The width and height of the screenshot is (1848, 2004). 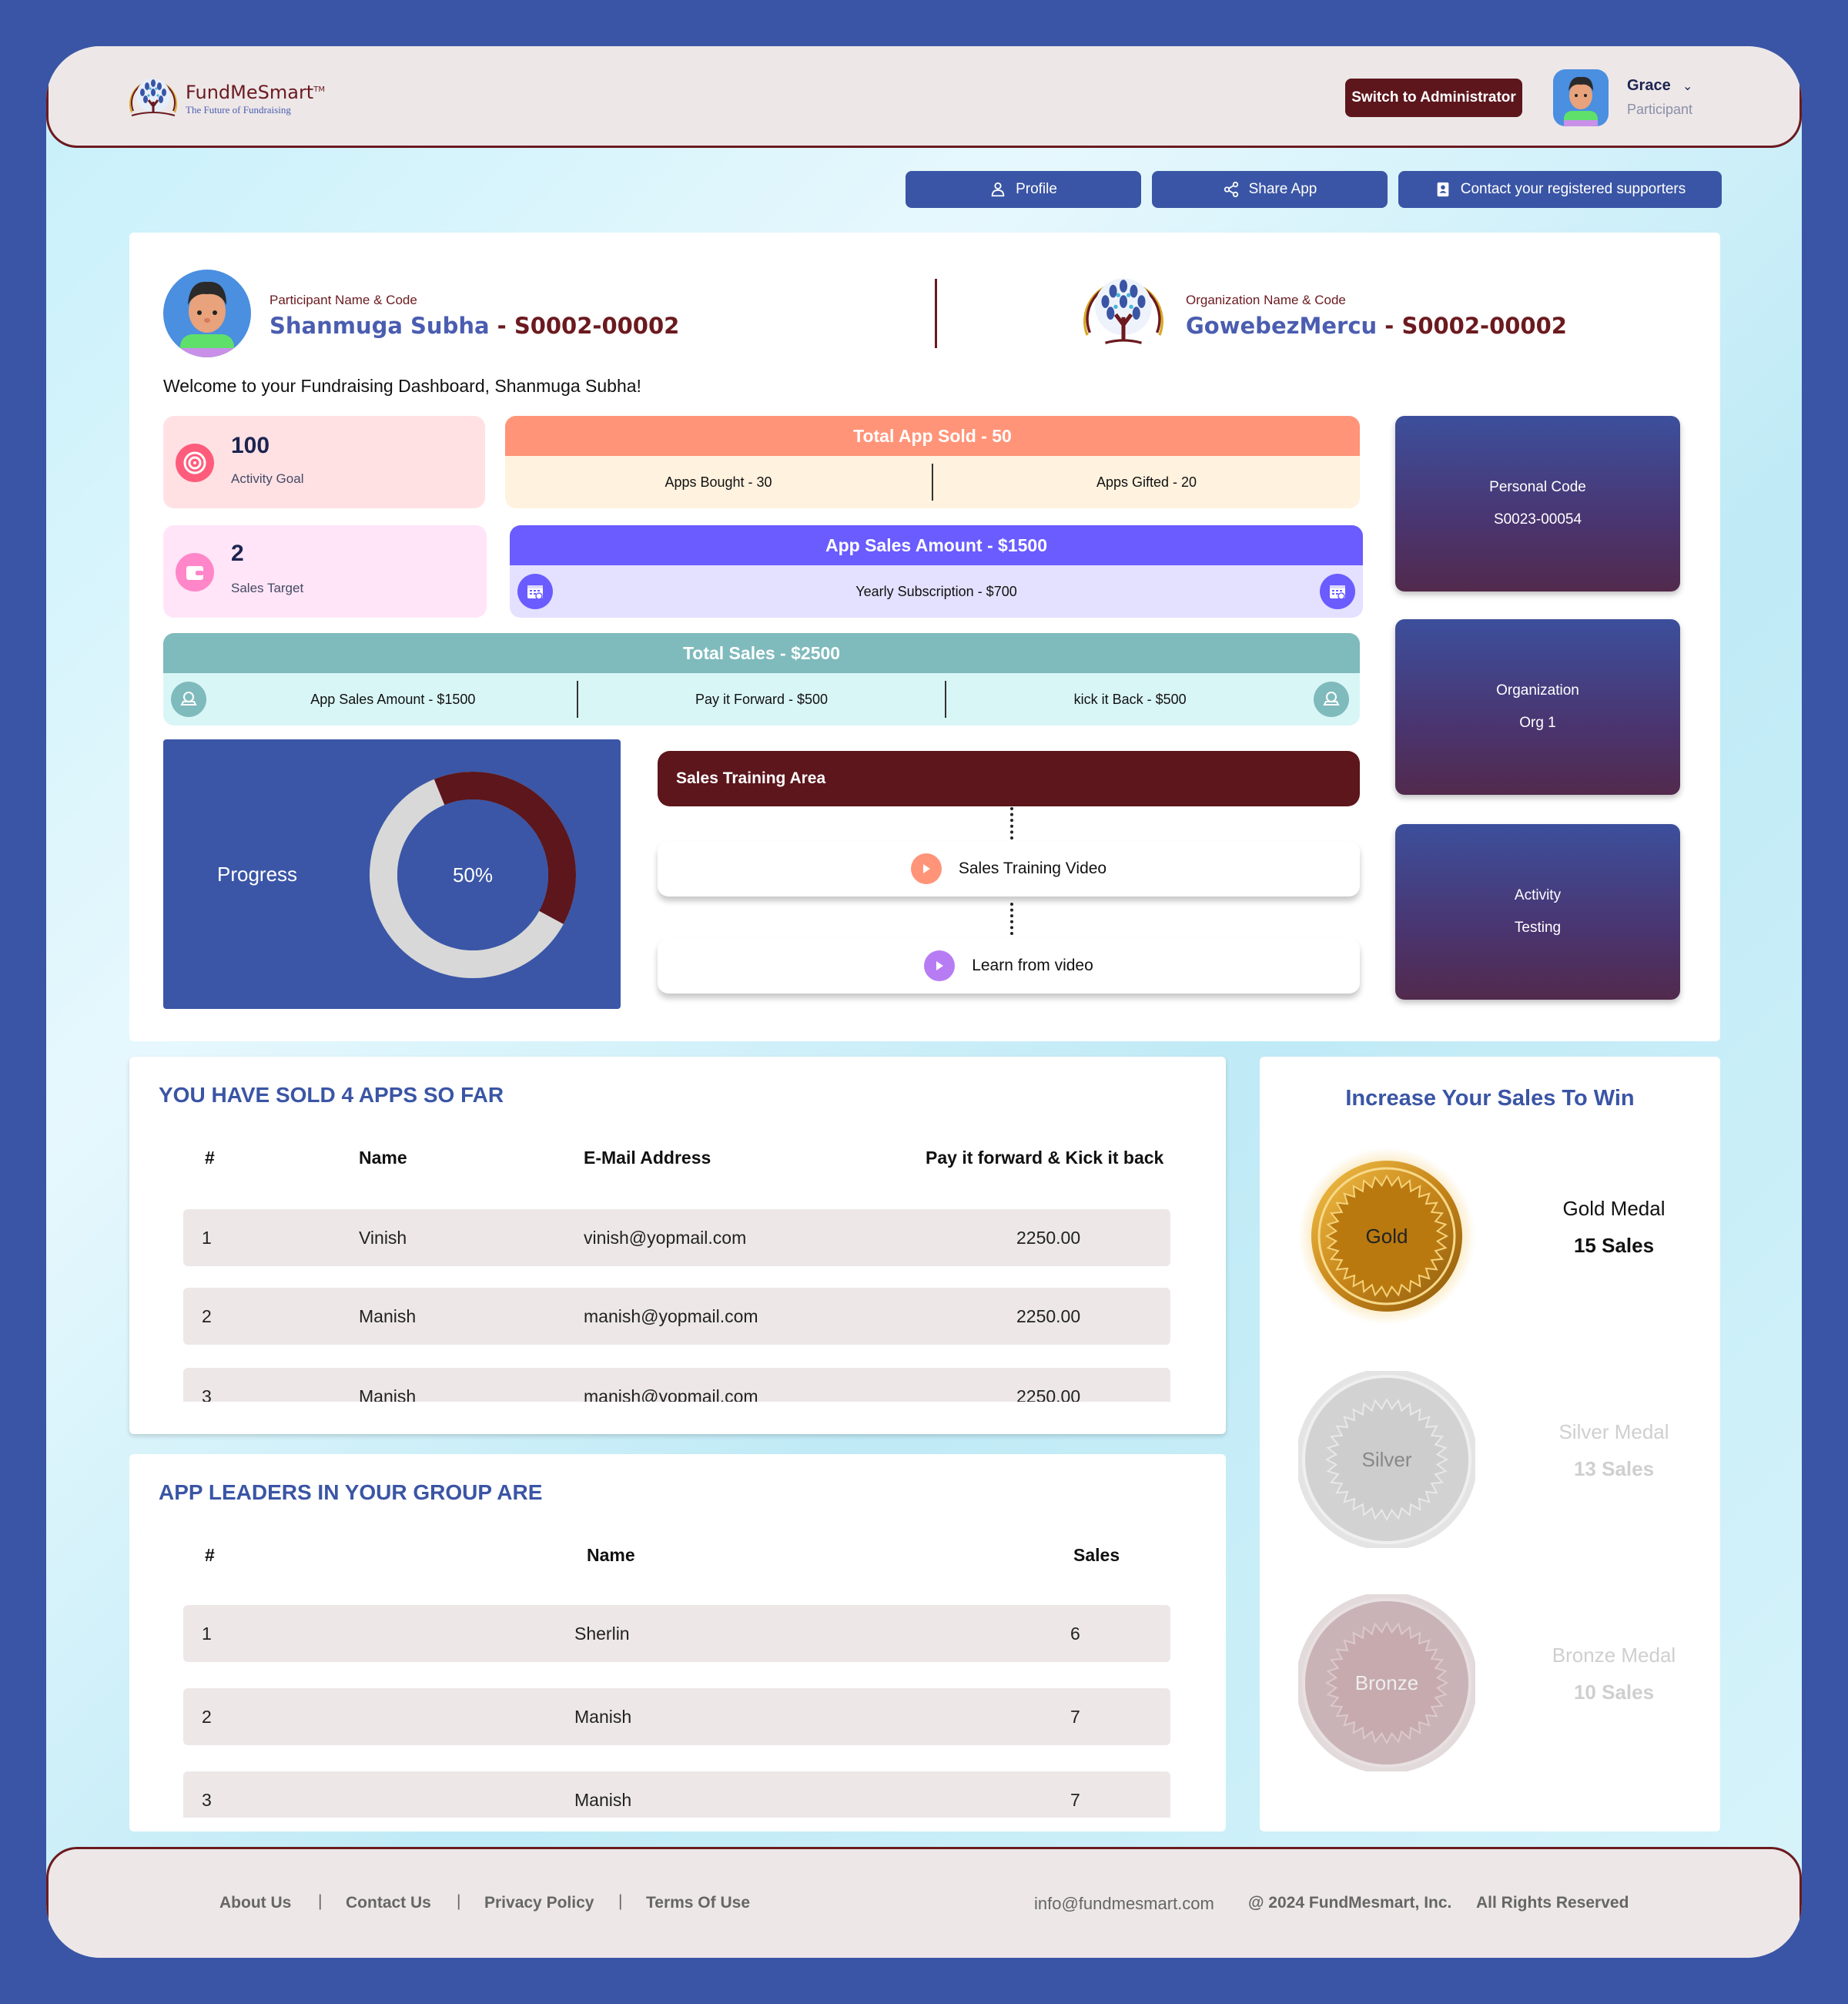 What do you see at coordinates (1613, 1431) in the screenshot?
I see `silver-medal-name: Silver Medal` at bounding box center [1613, 1431].